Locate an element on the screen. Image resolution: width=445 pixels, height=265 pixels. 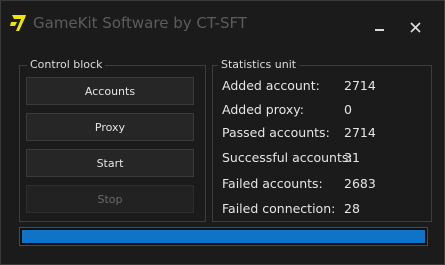
progress-bar is located at coordinates (223, 236).